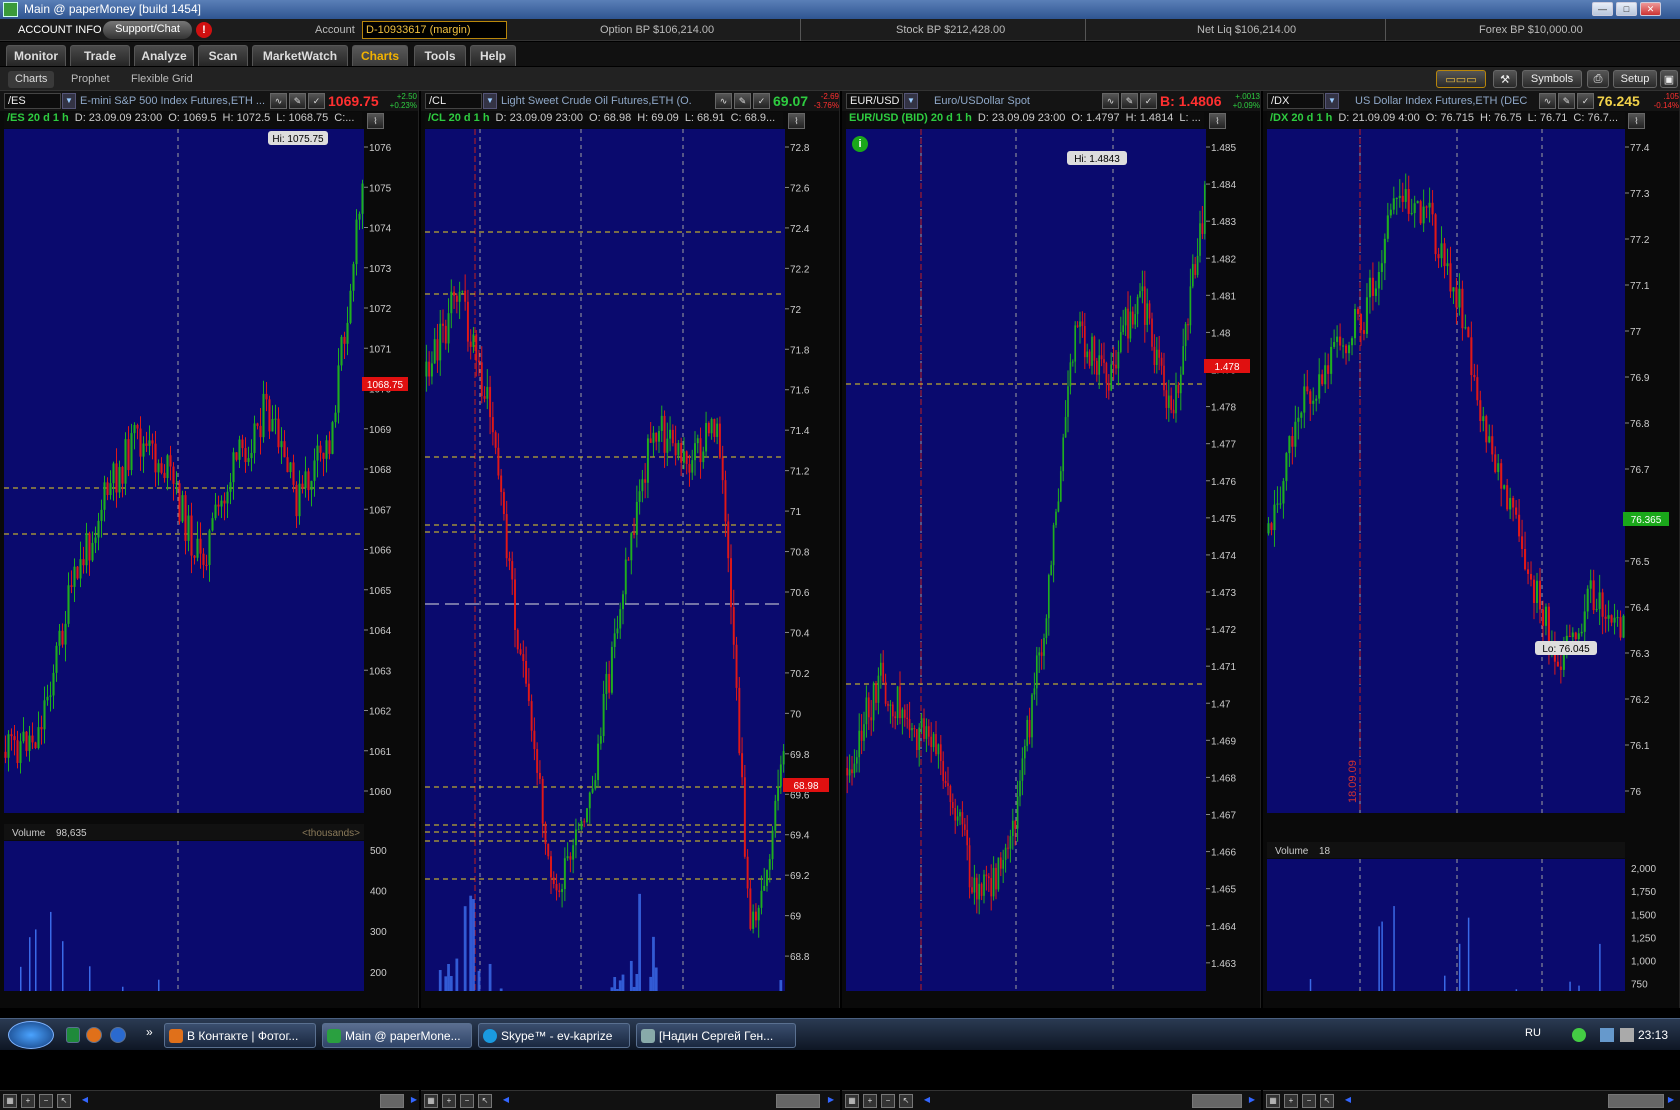 The width and height of the screenshot is (1680, 1110). What do you see at coordinates (36, 55) in the screenshot?
I see `tab-monitor: Monitor` at bounding box center [36, 55].